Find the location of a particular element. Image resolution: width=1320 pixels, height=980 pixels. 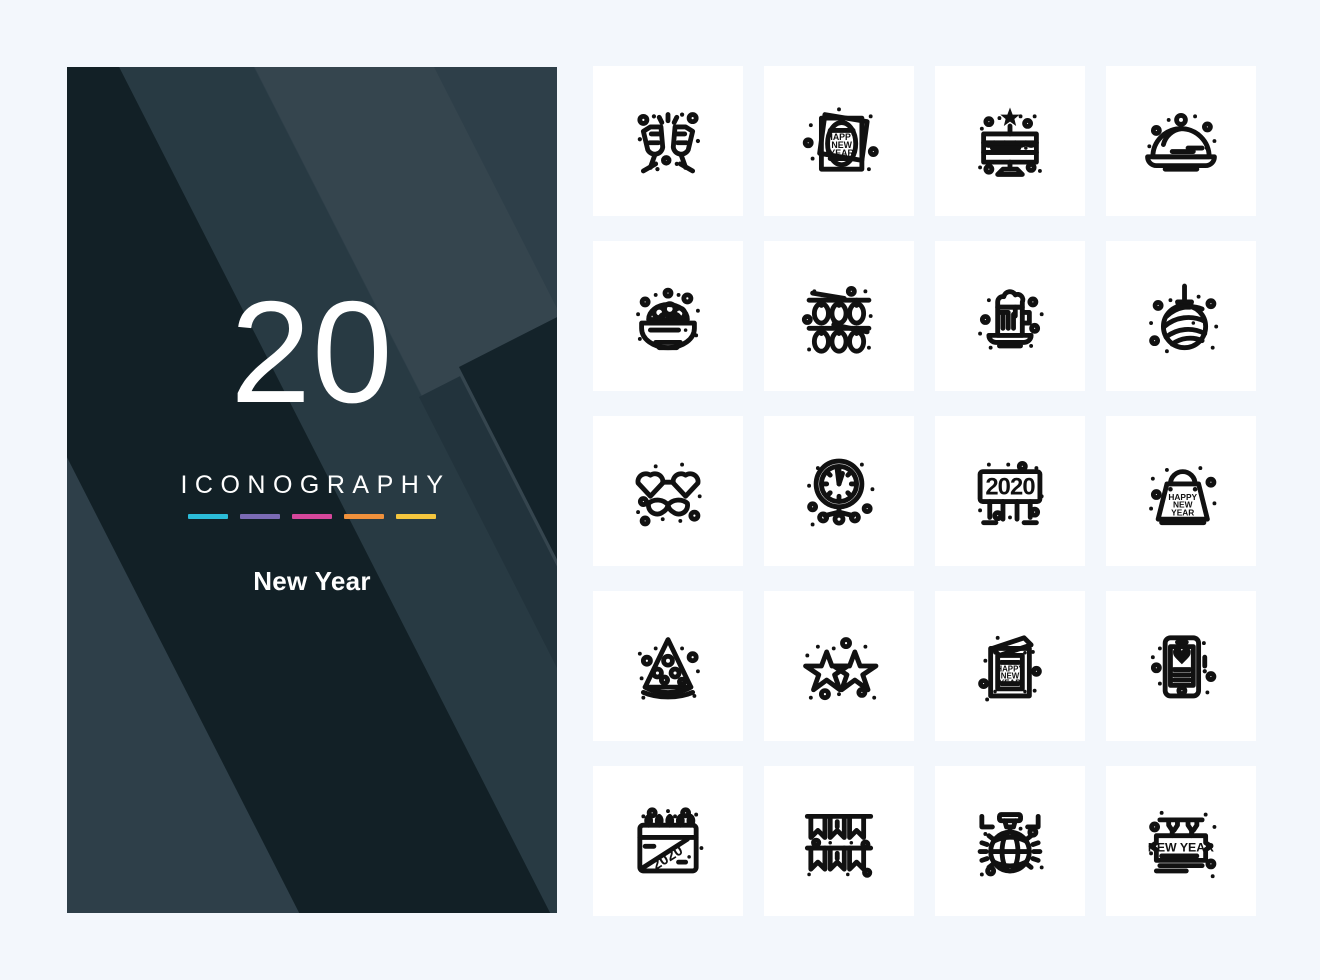

icon-card-new-year-sign: NEW YEAR is located at coordinates (1181, 841).